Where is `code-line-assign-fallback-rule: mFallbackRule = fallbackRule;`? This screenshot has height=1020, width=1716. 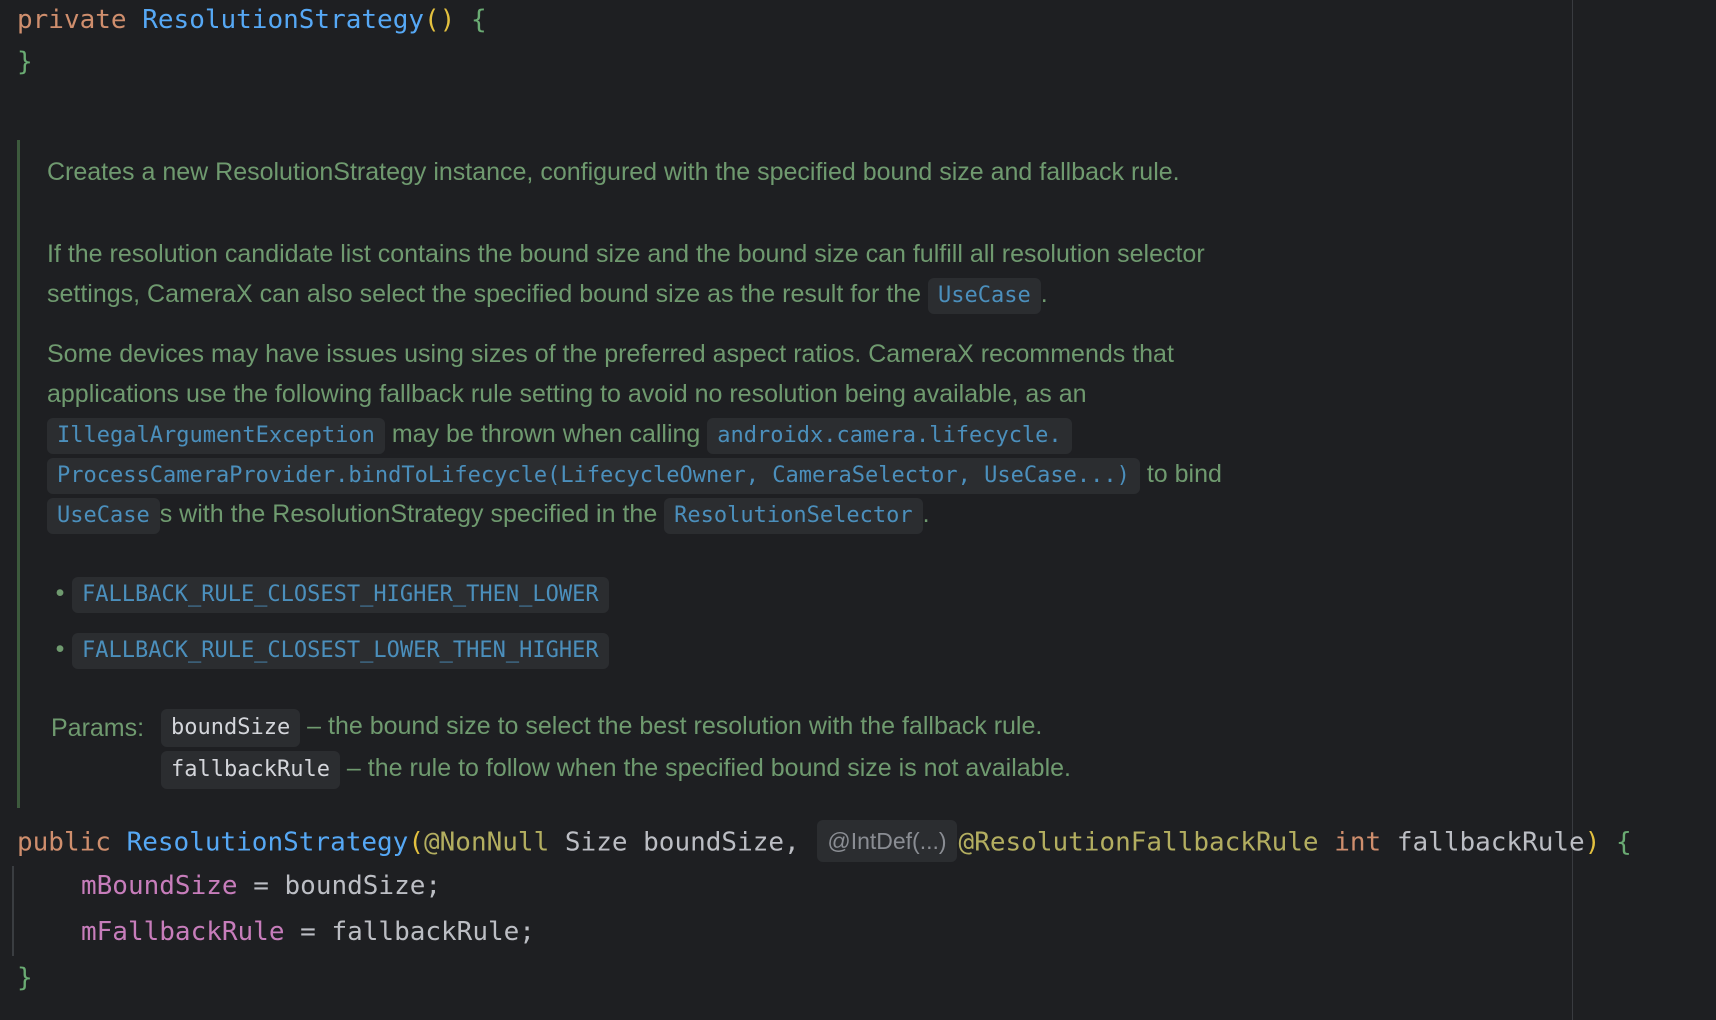 code-line-assign-fallback-rule: mFallbackRule = fallbackRule; is located at coordinates (308, 932).